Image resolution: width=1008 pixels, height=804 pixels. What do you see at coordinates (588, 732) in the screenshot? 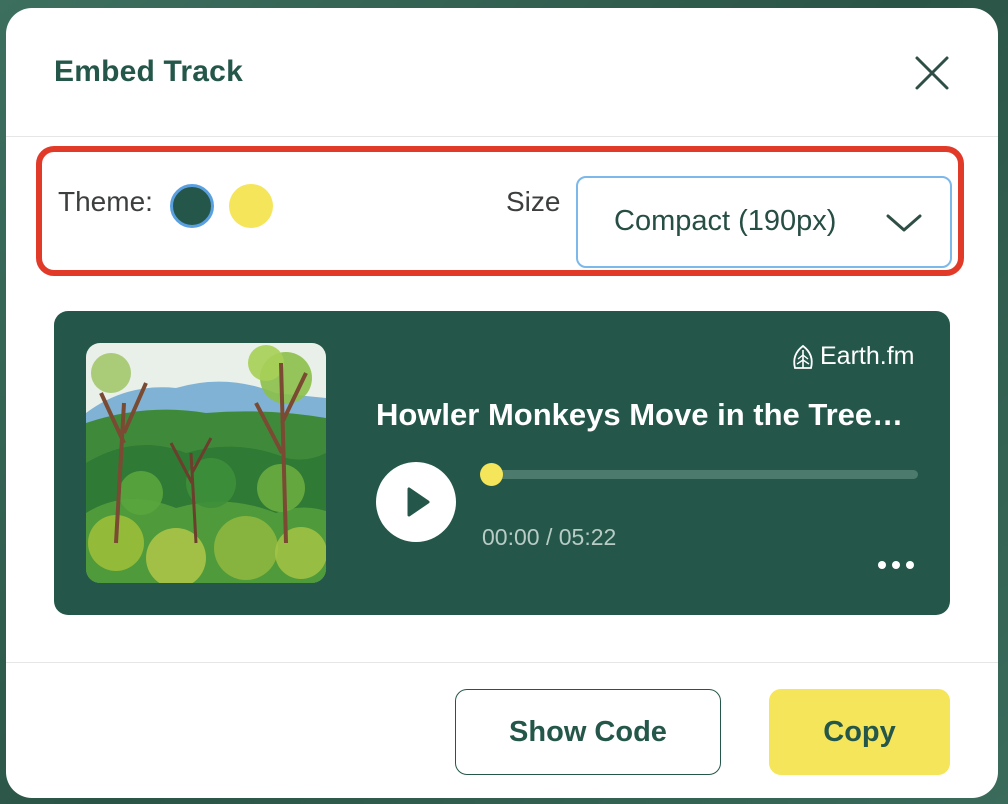
I see `show-code-button: Show Code` at bounding box center [588, 732].